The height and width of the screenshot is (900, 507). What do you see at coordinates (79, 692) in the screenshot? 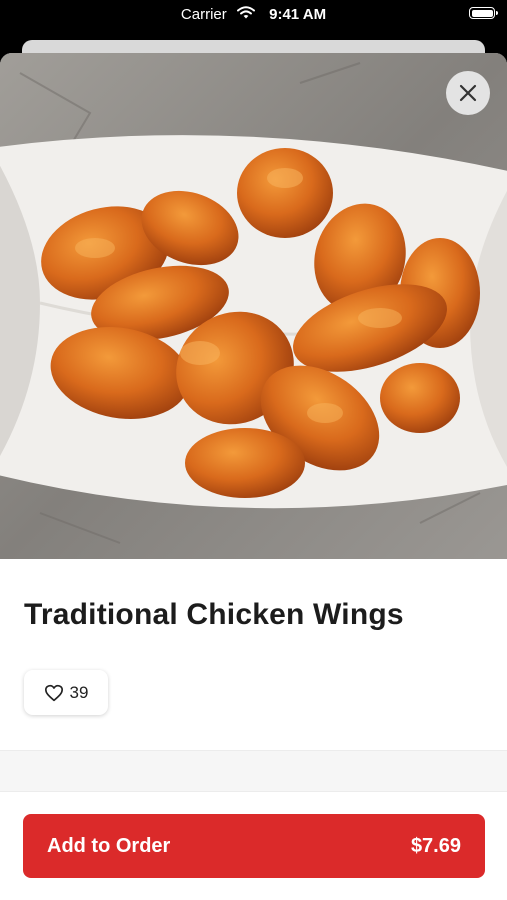
I see `like-count: 39` at bounding box center [79, 692].